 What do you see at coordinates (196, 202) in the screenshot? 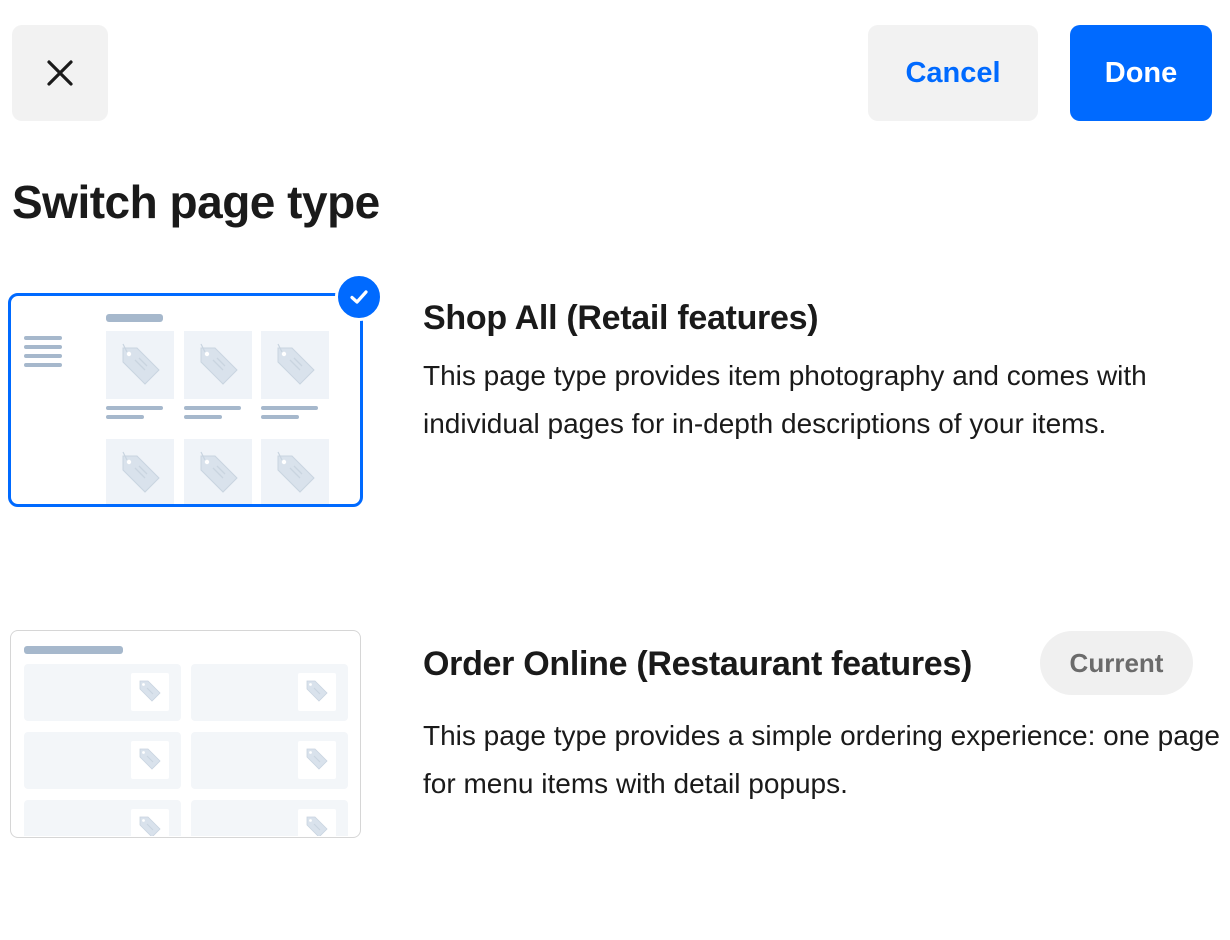
I see `page-title: Switch page type` at bounding box center [196, 202].